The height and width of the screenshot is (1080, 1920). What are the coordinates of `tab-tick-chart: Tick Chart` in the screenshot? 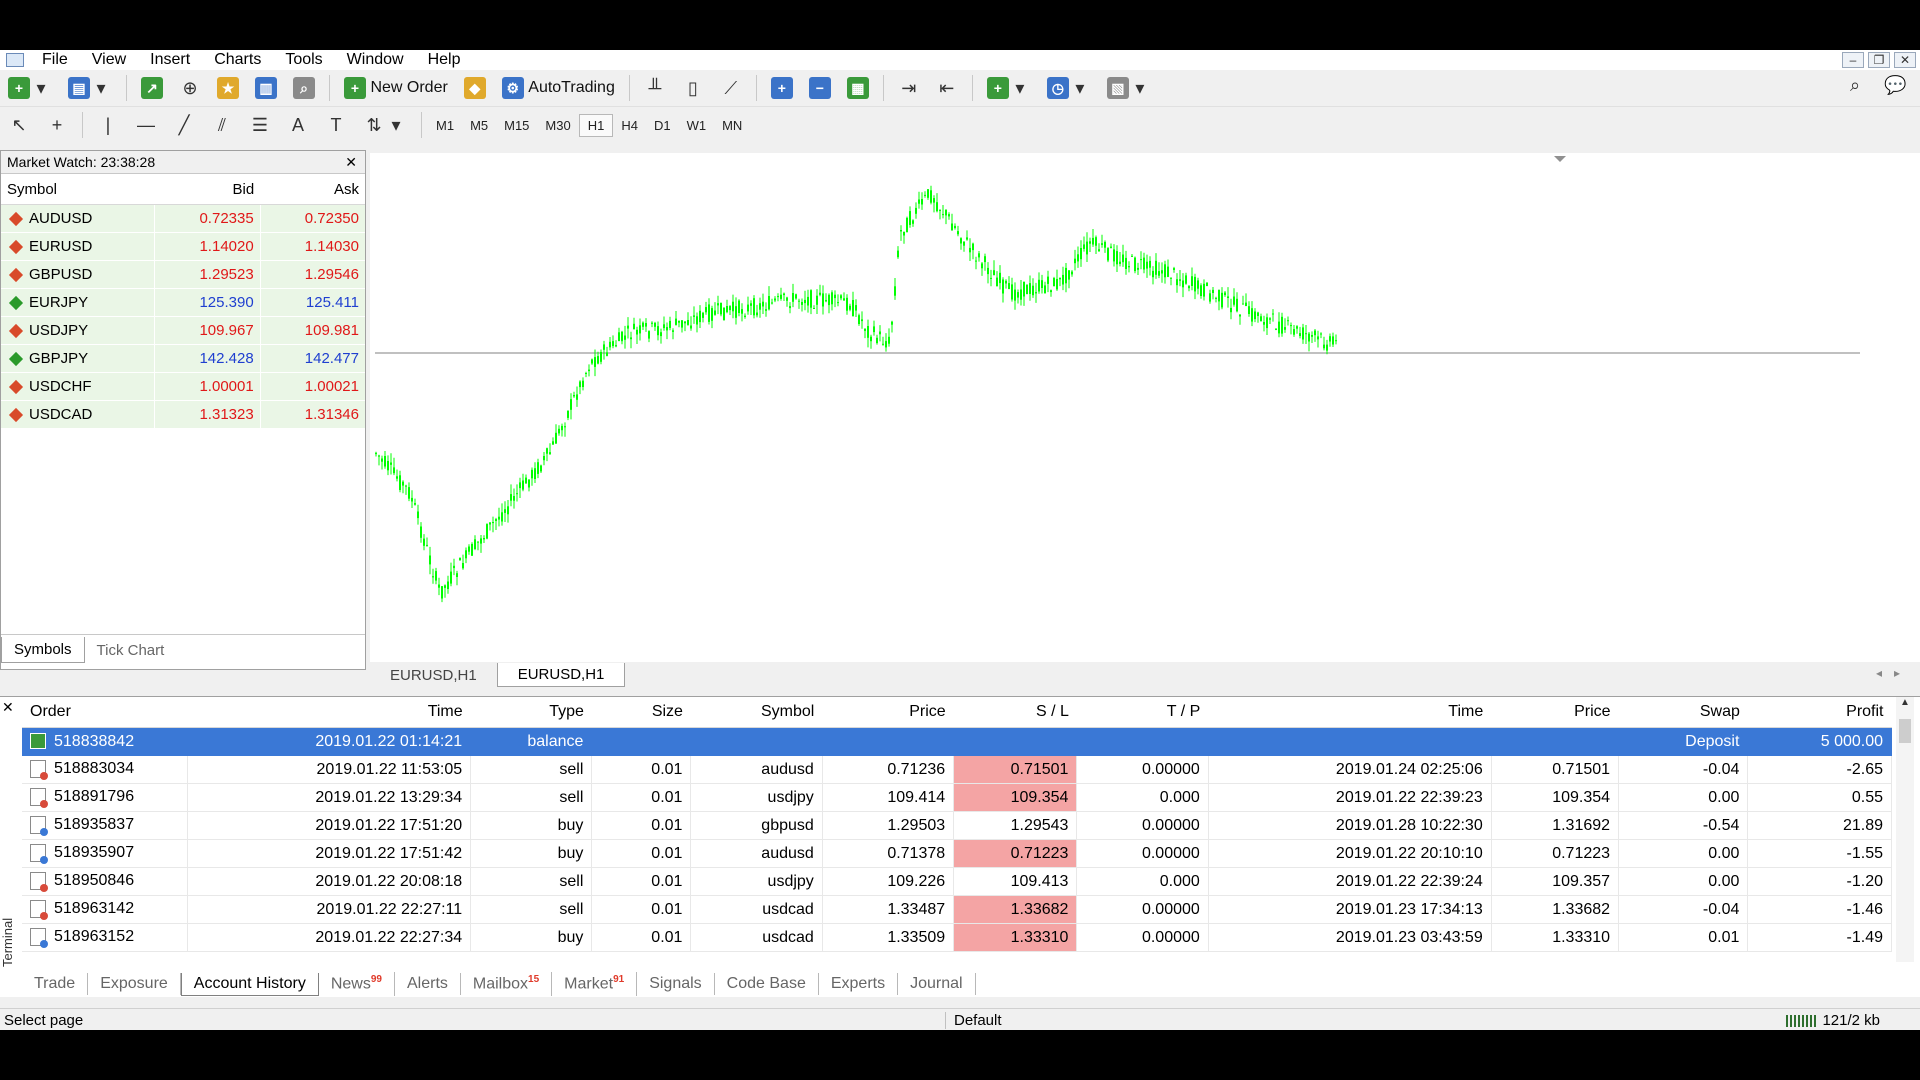 It's located at (131, 650).